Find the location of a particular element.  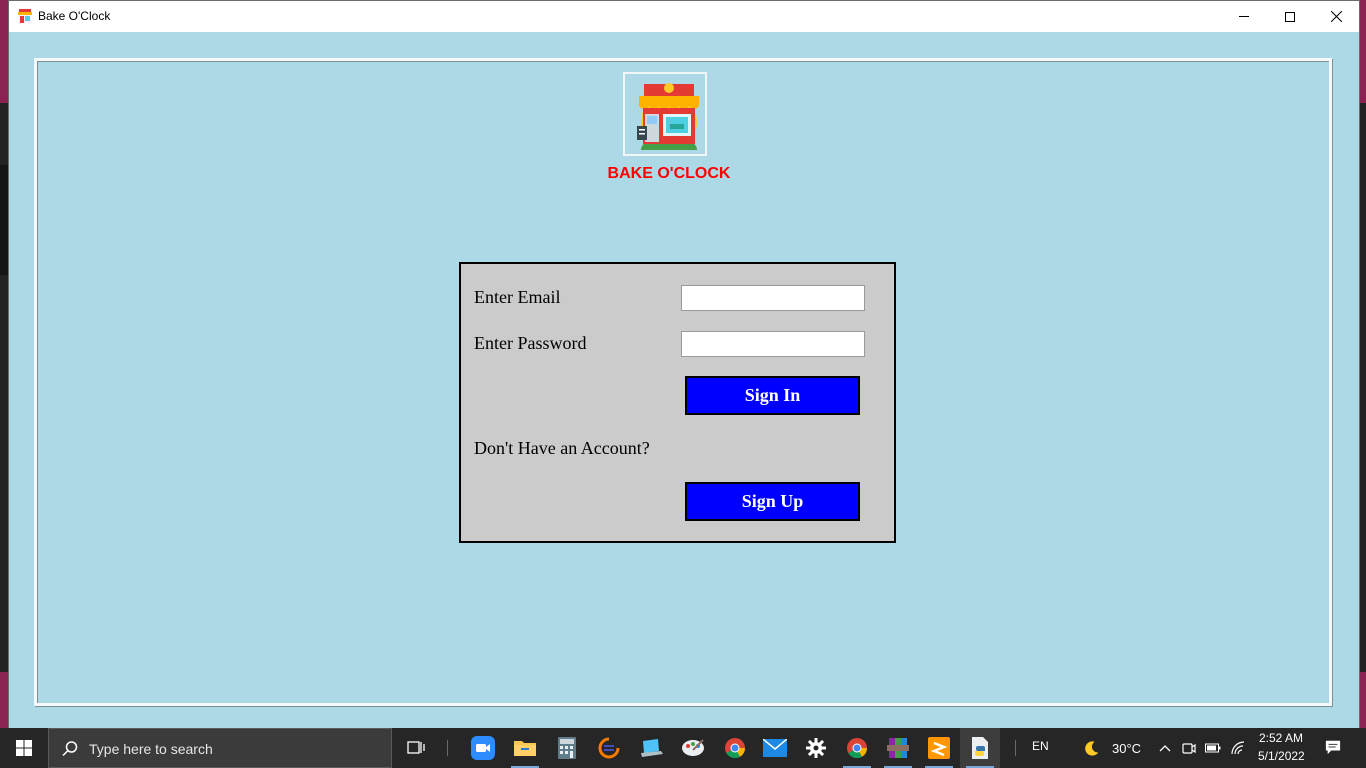

window-title: Bake O'Clock is located at coordinates (74, 16).